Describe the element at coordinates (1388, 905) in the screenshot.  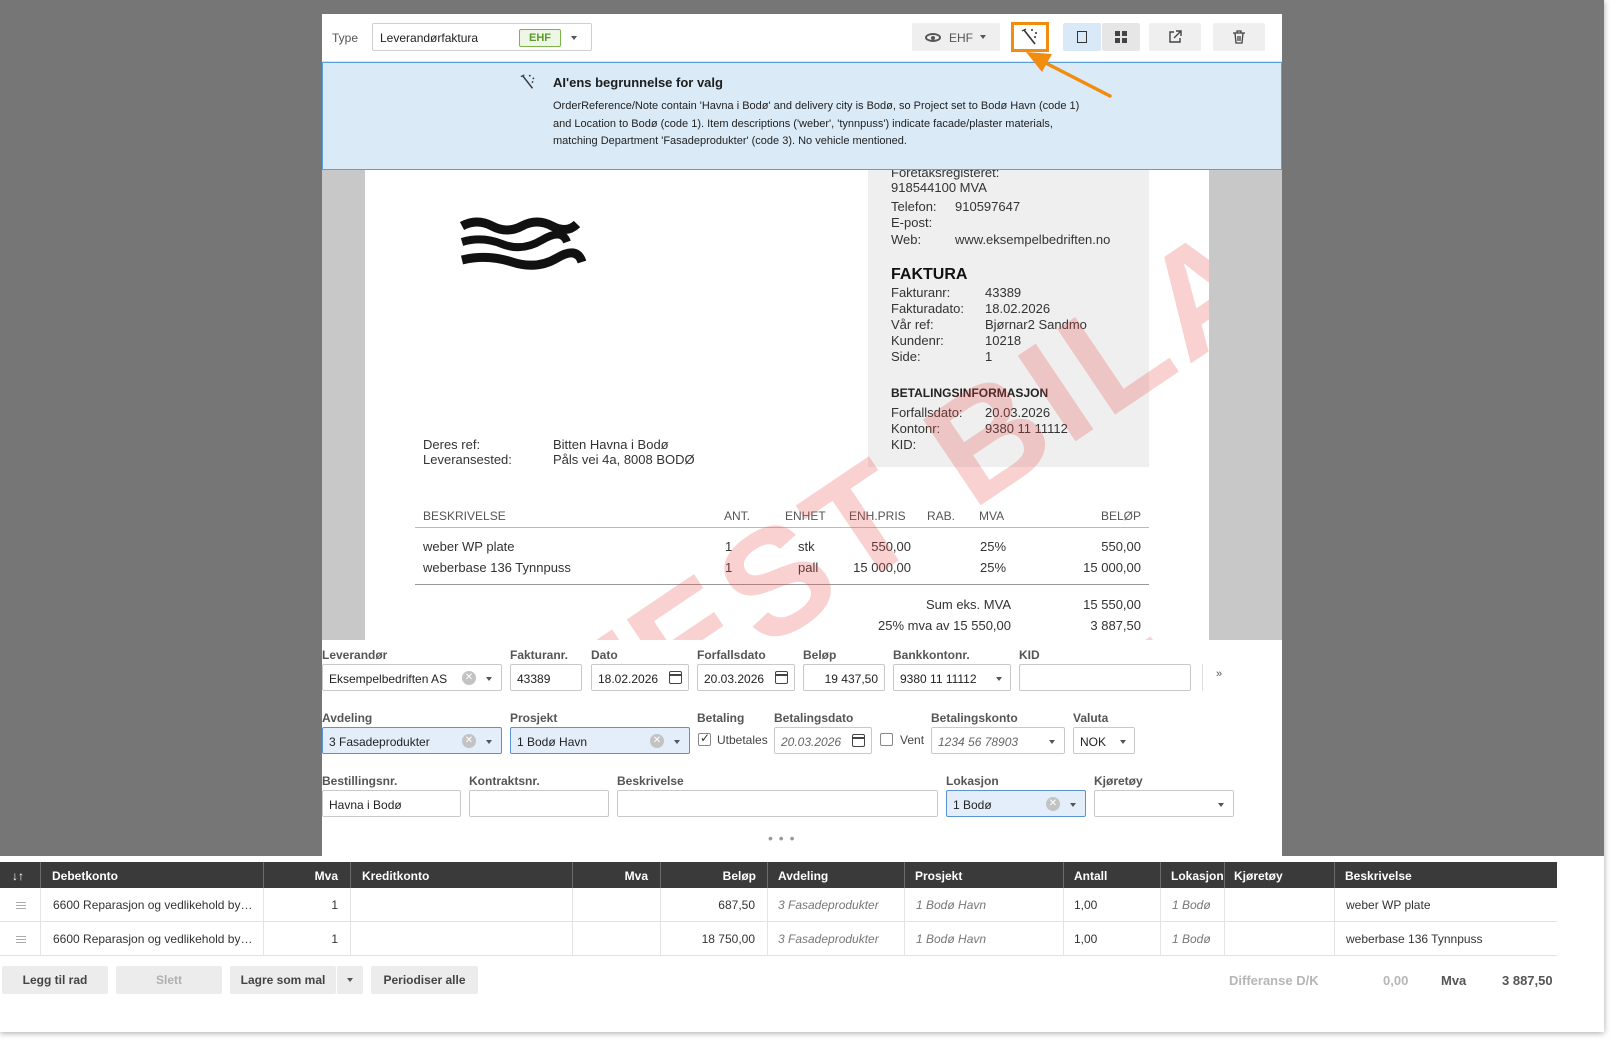
I see `cell-description: weber WP plate` at that location.